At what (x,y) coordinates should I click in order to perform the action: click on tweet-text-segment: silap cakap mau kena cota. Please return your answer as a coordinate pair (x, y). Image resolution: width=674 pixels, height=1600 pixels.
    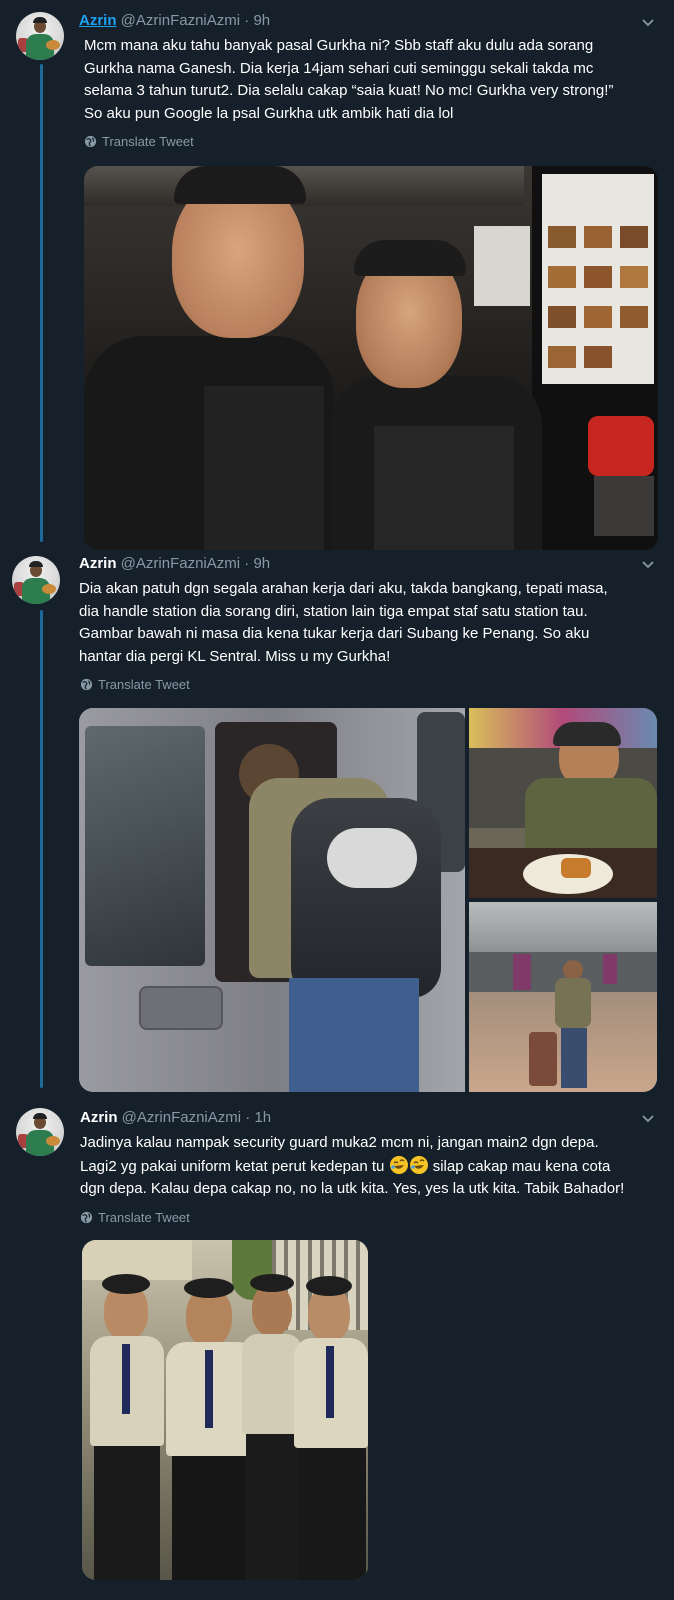
    Looking at the image, I should click on (521, 1166).